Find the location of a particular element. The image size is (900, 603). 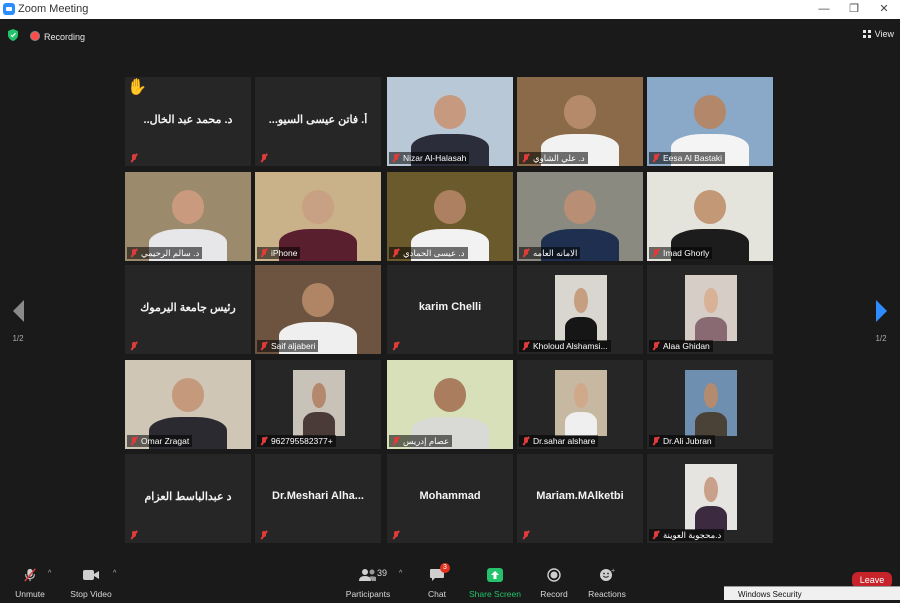

participant-label: الامانه العامه is located at coordinates (555, 253).